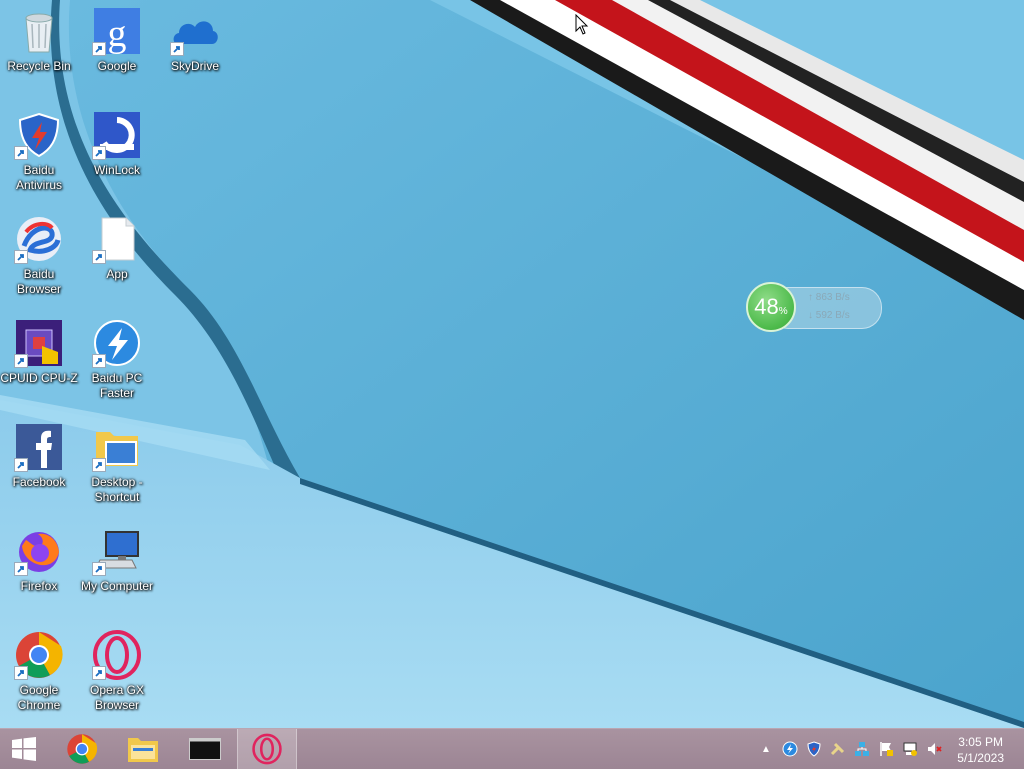 This screenshot has width=1024, height=769. Describe the element at coordinates (117, 239) in the screenshot. I see `file-icon` at that location.